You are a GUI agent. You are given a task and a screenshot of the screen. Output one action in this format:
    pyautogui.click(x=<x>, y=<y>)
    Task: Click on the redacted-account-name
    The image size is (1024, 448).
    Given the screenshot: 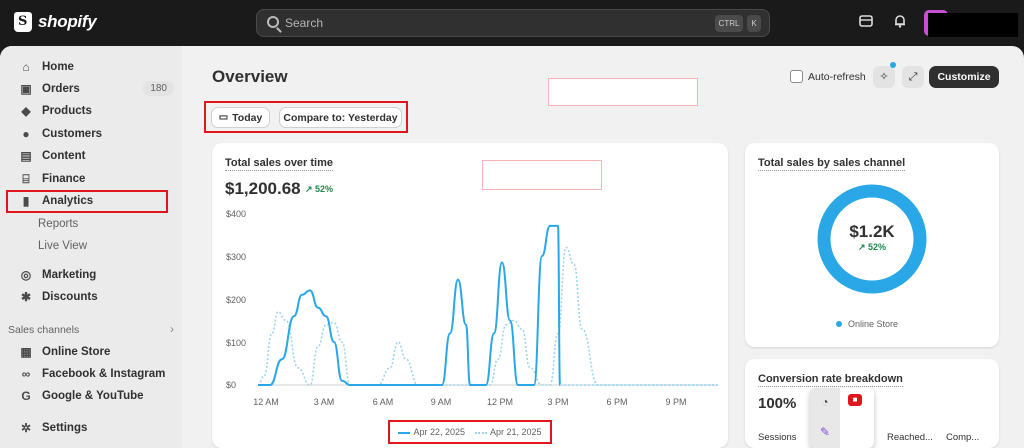 What is the action you would take?
    pyautogui.click(x=973, y=25)
    